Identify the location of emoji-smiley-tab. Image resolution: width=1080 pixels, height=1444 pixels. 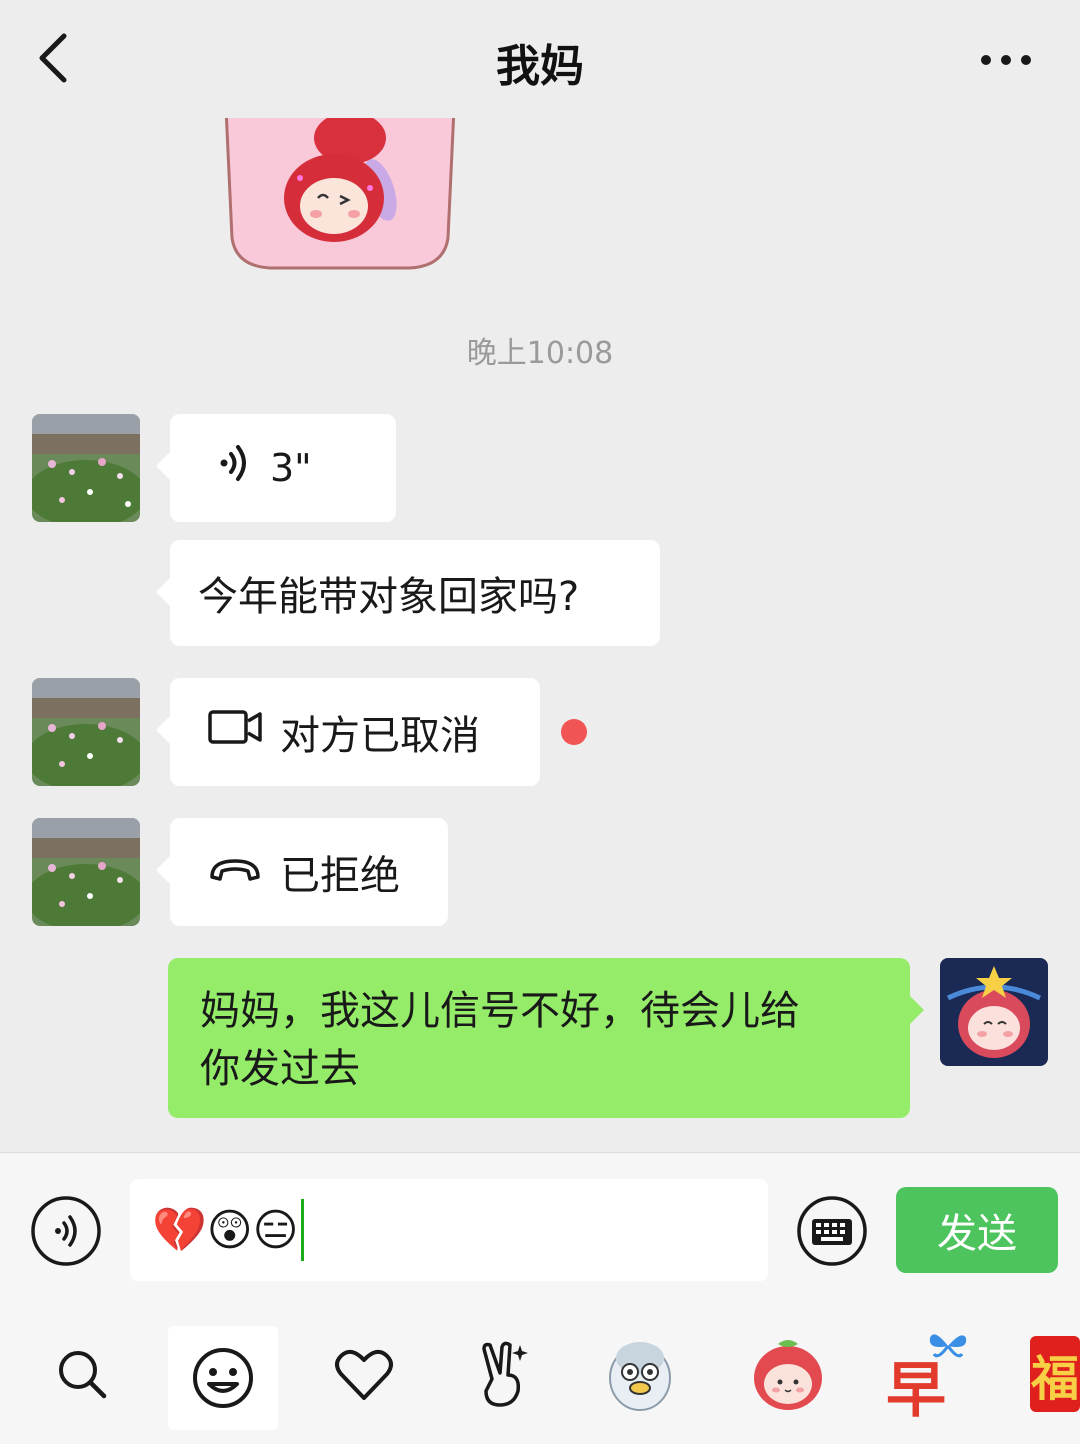
(223, 1378).